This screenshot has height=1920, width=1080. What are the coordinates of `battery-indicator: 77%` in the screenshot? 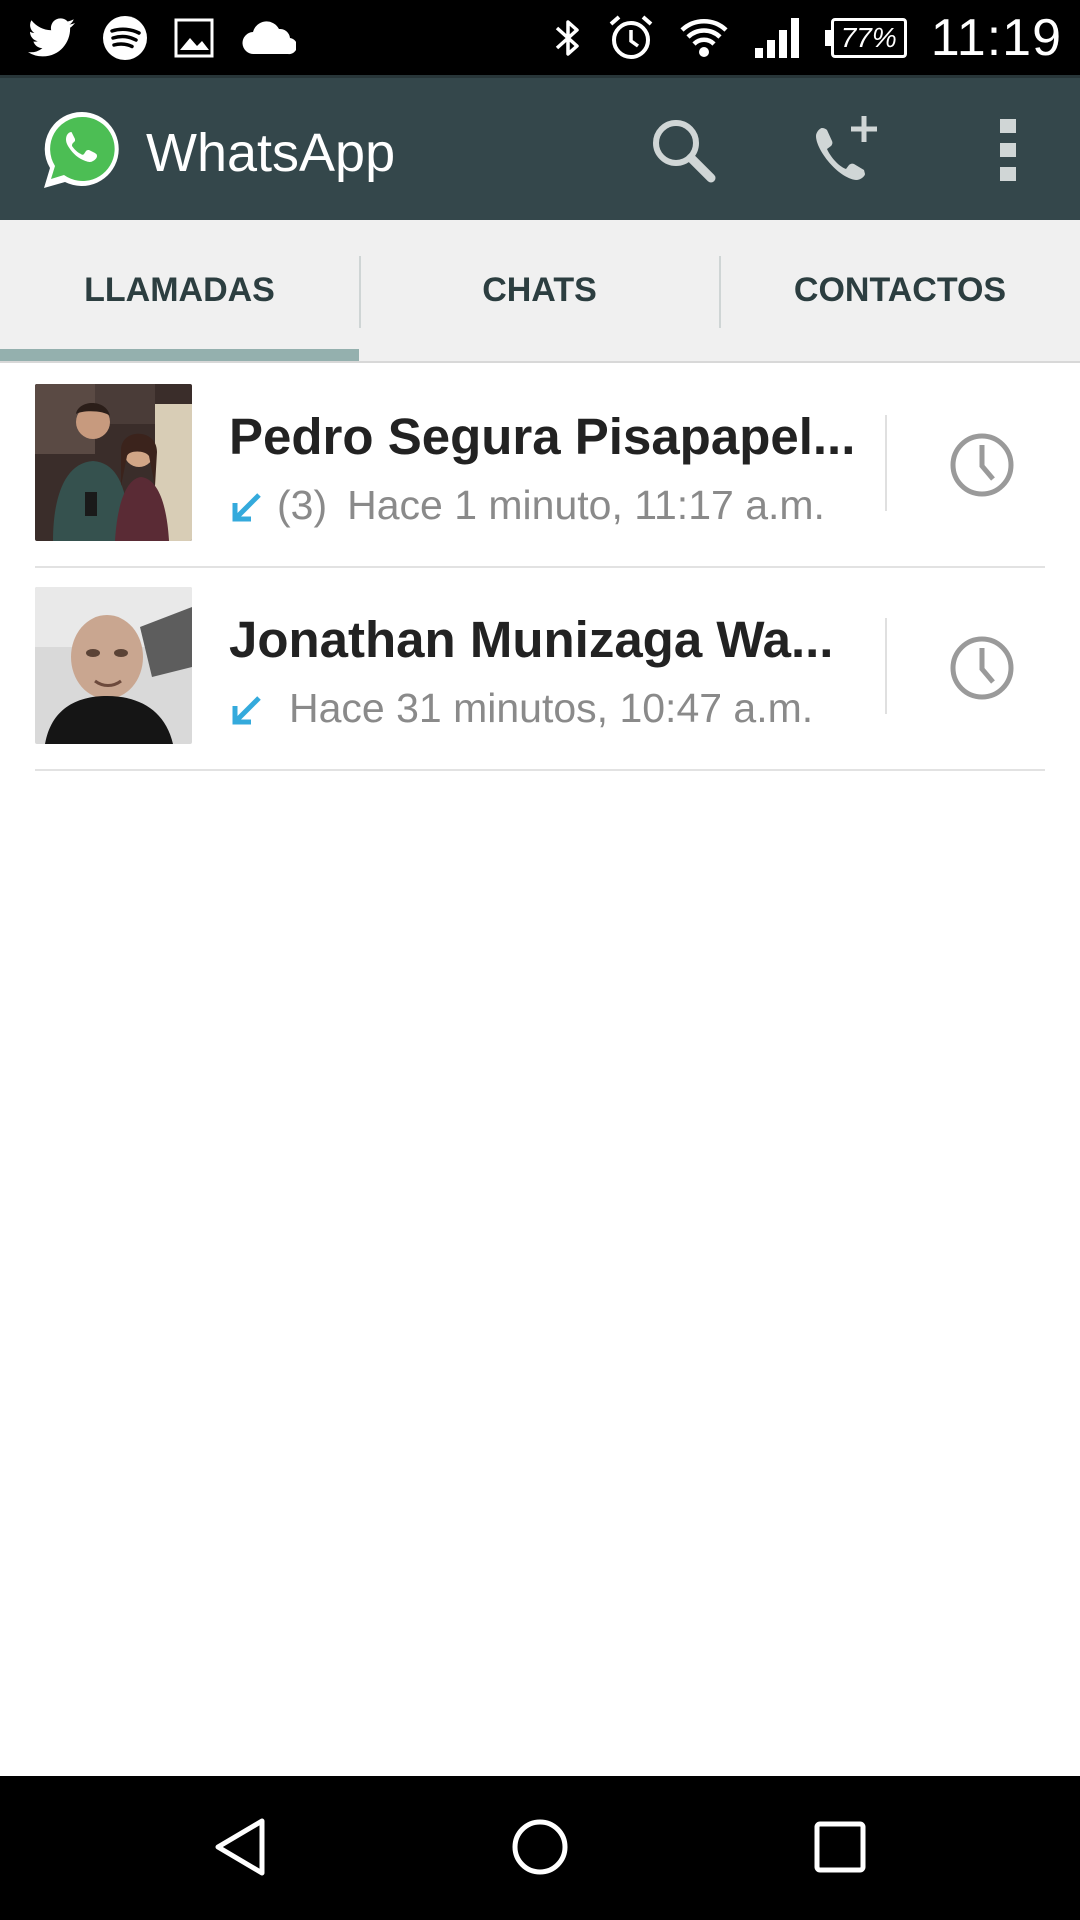 It's located at (865, 38).